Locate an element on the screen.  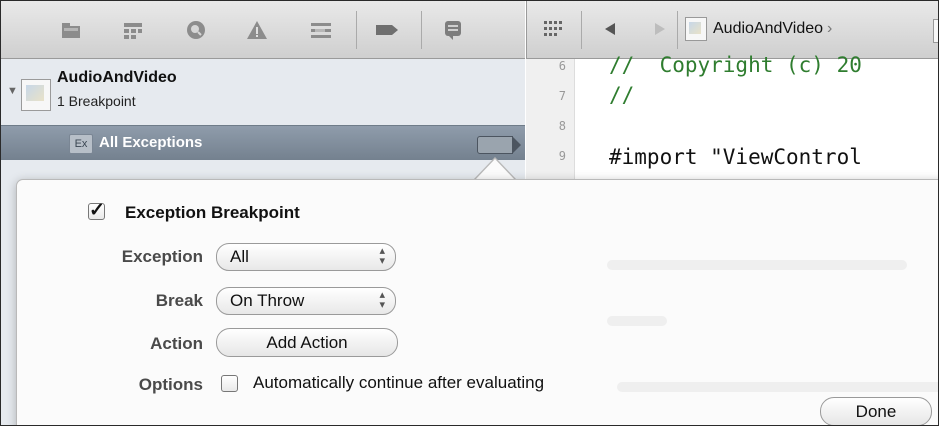
options-label: Options is located at coordinates (170, 384).